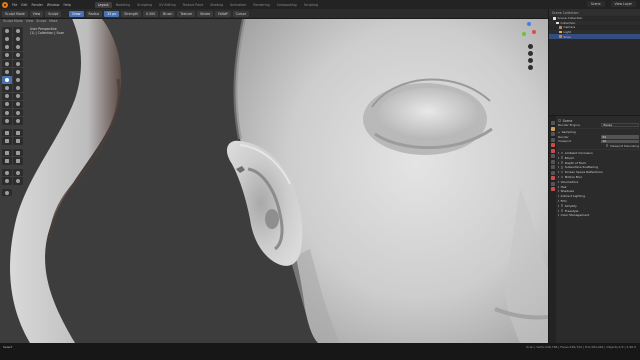 Image resolution: width=640 pixels, height=360 pixels. I want to click on nudge-brush-icon, so click(17, 96).